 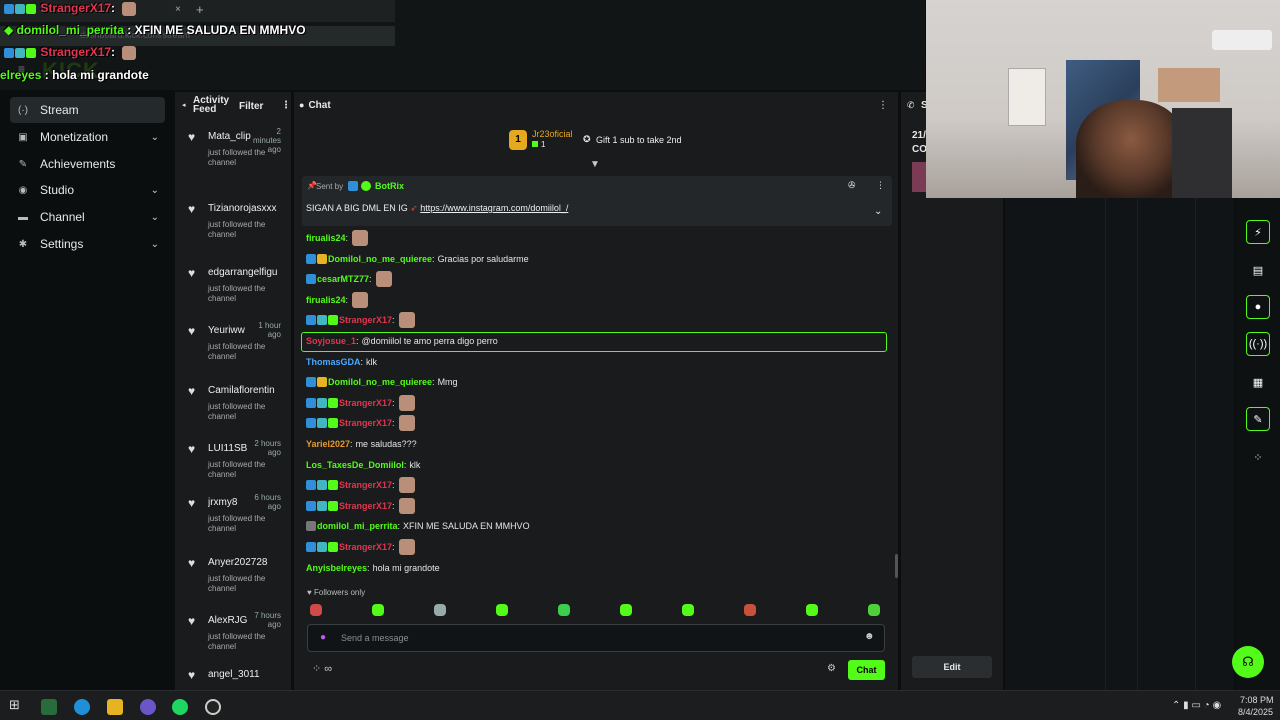 What do you see at coordinates (87, 190) in the screenshot?
I see `nav-item-studio: ◉ Studio ⌄` at bounding box center [87, 190].